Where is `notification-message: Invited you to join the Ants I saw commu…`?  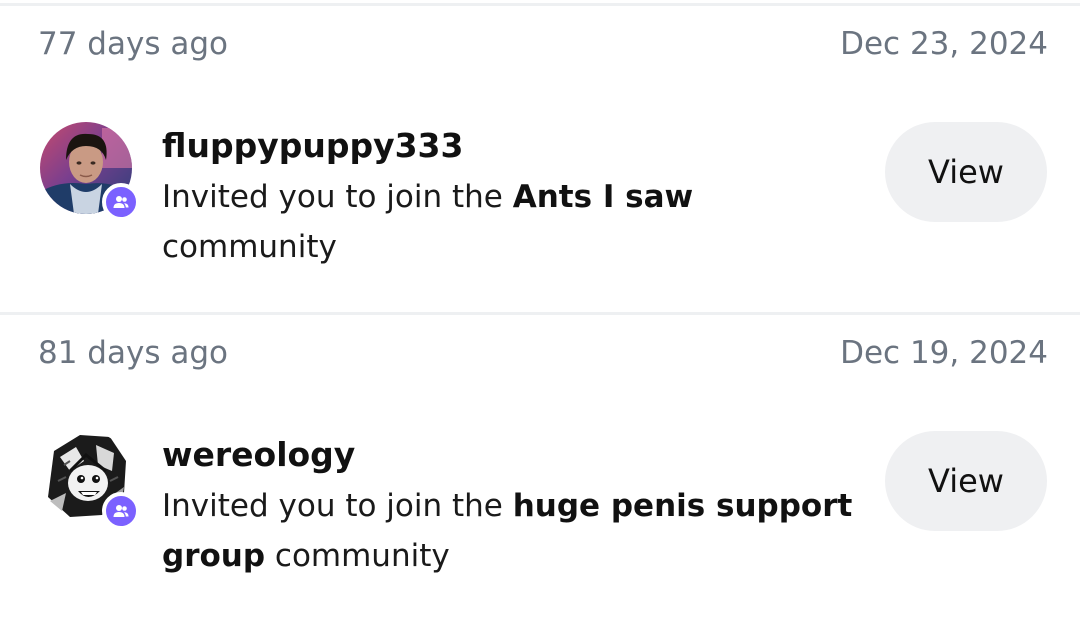 notification-message: Invited you to join the Ants I saw commu… is located at coordinates (512, 222).